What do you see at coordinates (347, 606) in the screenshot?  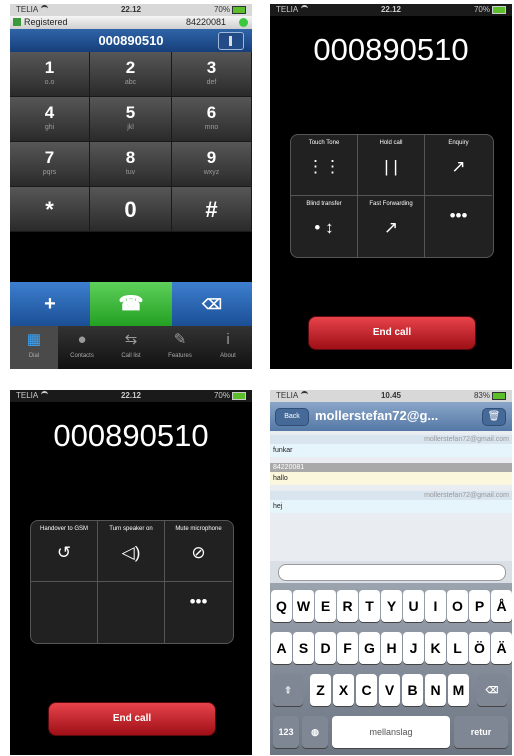 I see `key-r: R` at bounding box center [347, 606].